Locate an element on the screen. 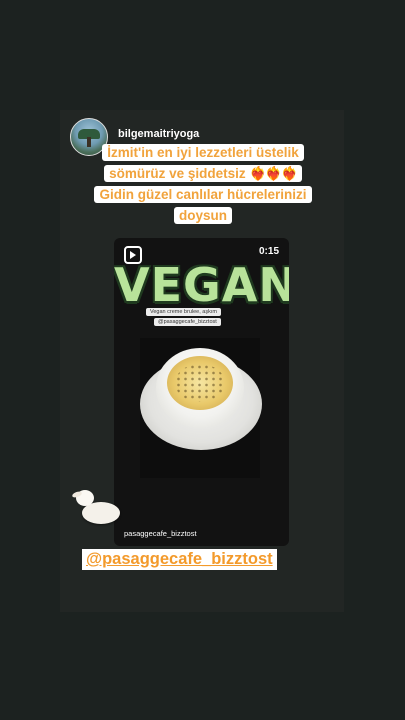 This screenshot has width=405, height=720. creme-brulee is located at coordinates (200, 383).